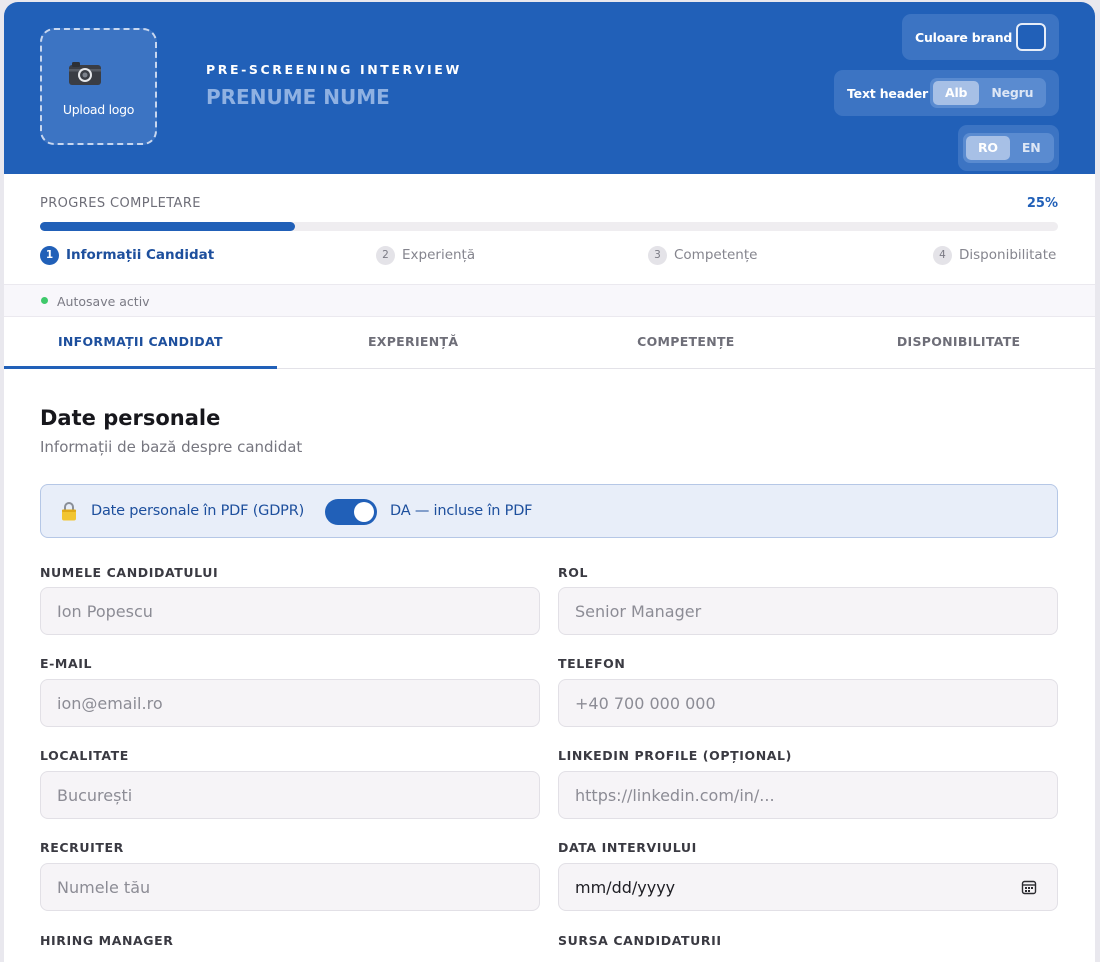 This screenshot has height=962, width=1100. Describe the element at coordinates (44, 300) in the screenshot. I see `autosave-status-dot` at that location.